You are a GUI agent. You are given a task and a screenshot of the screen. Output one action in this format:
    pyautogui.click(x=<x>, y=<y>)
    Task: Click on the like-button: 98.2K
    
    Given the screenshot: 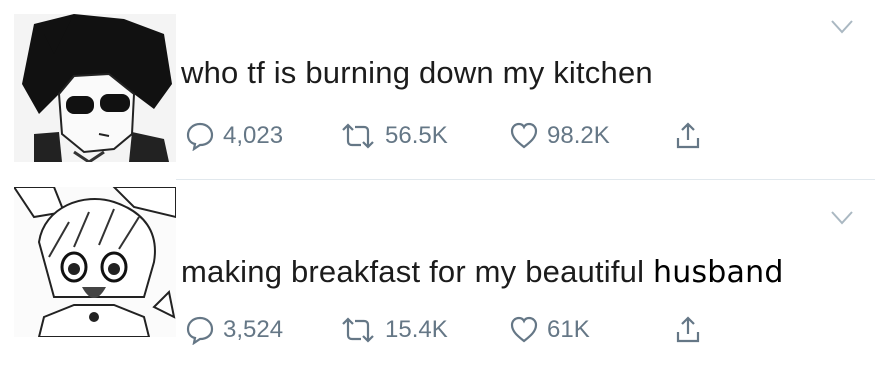 What is the action you would take?
    pyautogui.click(x=559, y=136)
    